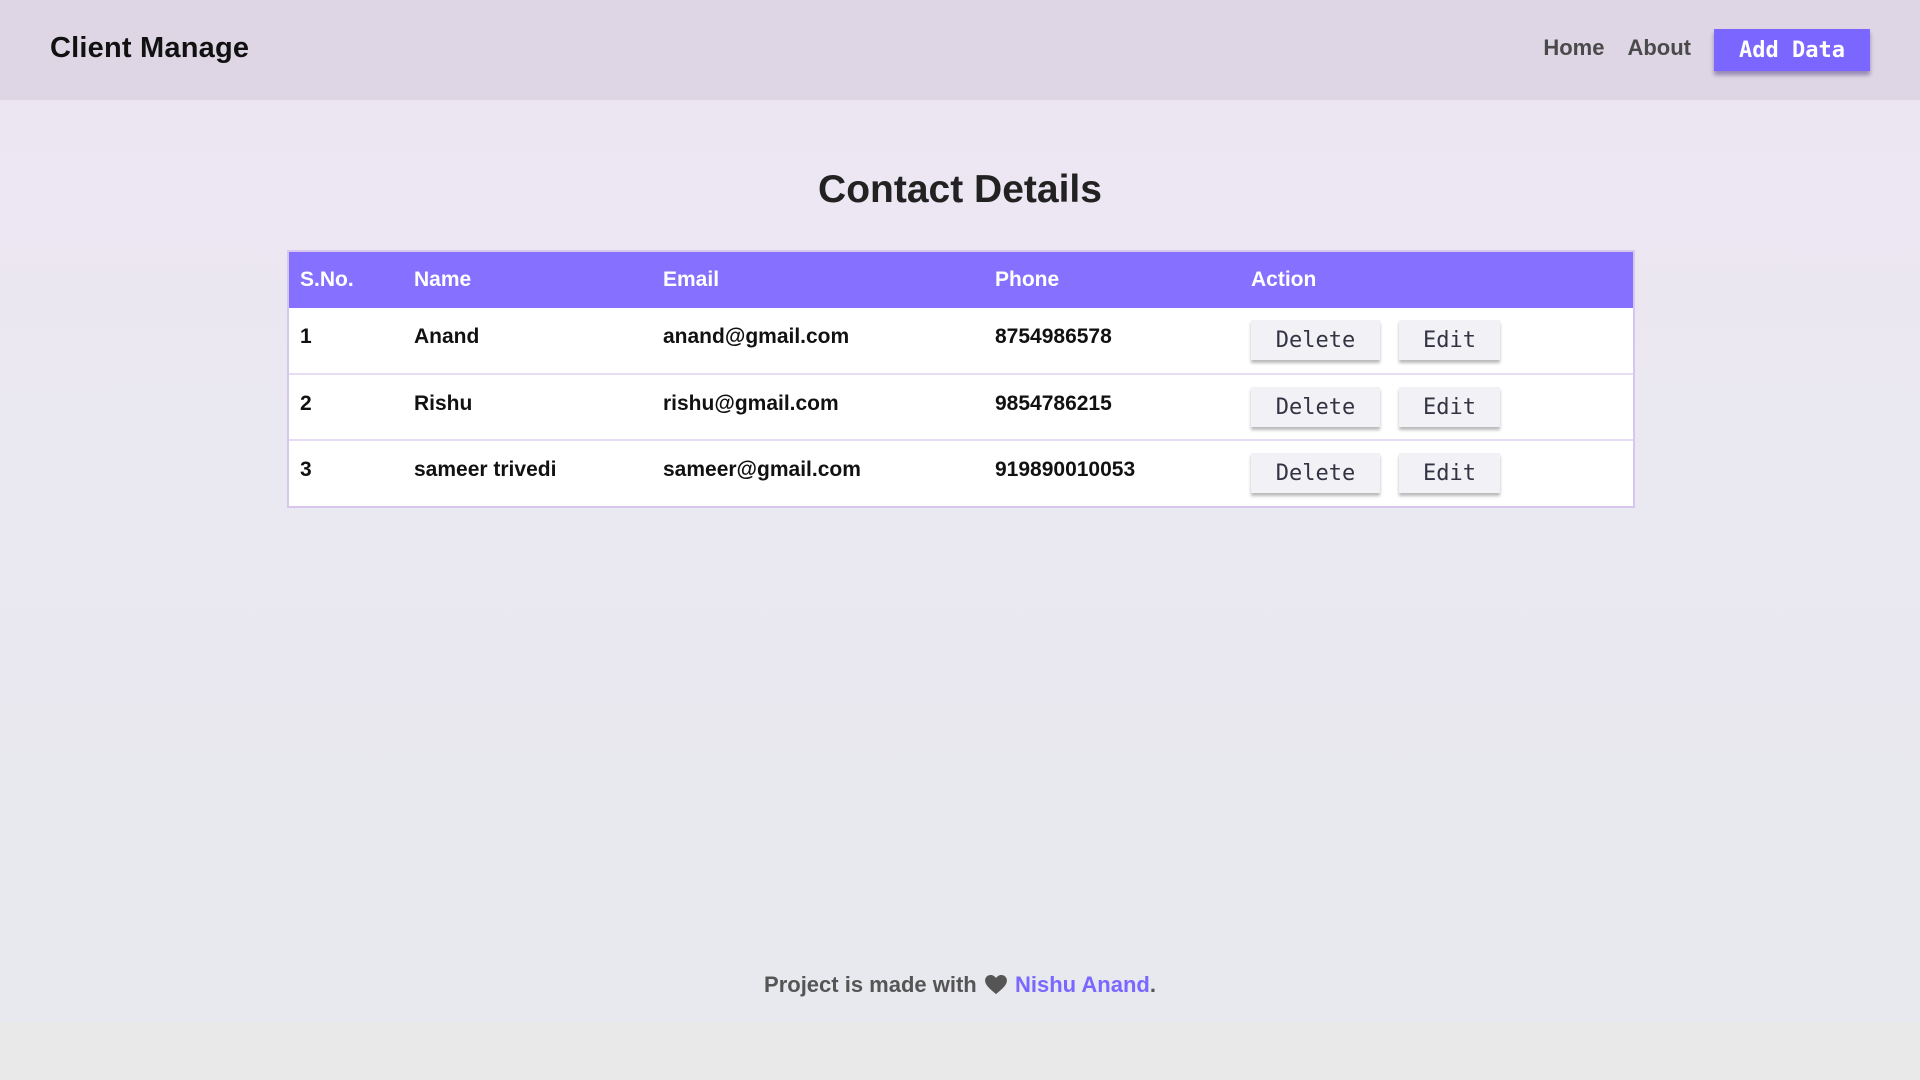 The width and height of the screenshot is (1920, 1080). Describe the element at coordinates (1053, 403) in the screenshot. I see `cell-phone: 9854786215` at that location.